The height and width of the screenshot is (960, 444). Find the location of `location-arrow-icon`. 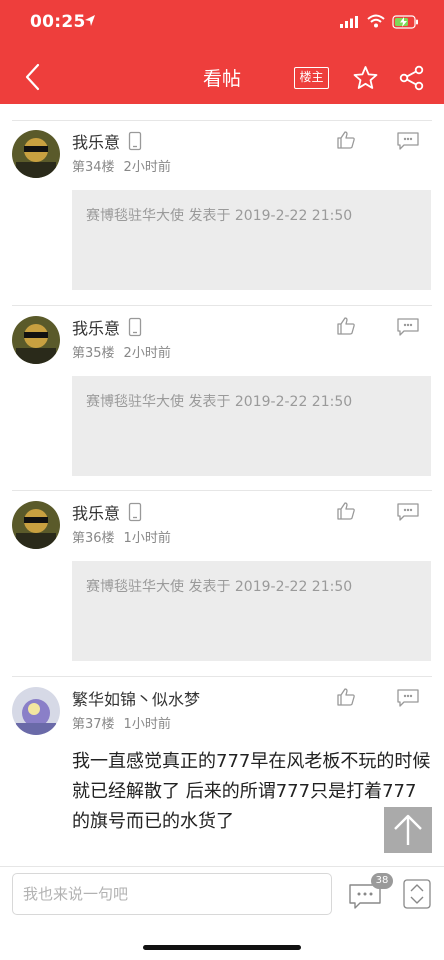

location-arrow-icon is located at coordinates (90, 20).